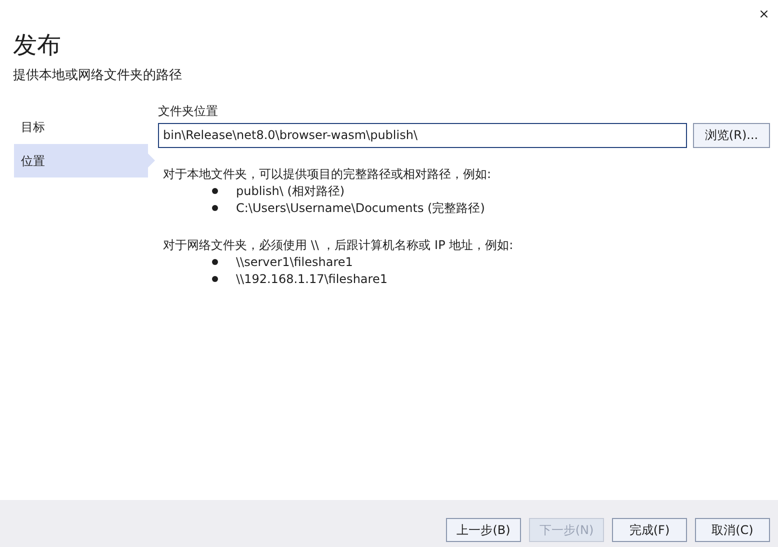  What do you see at coordinates (294, 262) in the screenshot?
I see `example-path: \\server1\fileshare1` at bounding box center [294, 262].